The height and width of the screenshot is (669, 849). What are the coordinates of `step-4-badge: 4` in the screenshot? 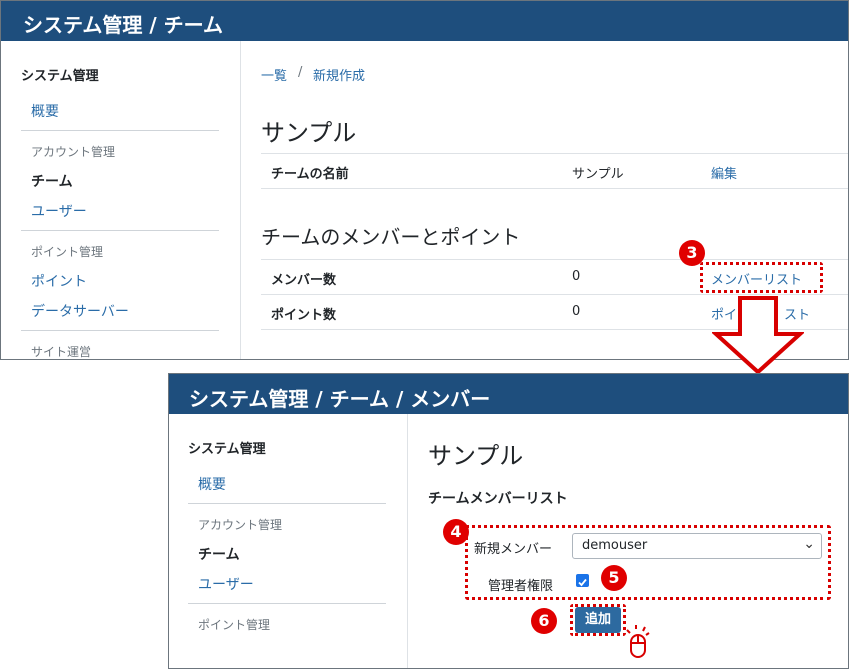 It's located at (456, 532).